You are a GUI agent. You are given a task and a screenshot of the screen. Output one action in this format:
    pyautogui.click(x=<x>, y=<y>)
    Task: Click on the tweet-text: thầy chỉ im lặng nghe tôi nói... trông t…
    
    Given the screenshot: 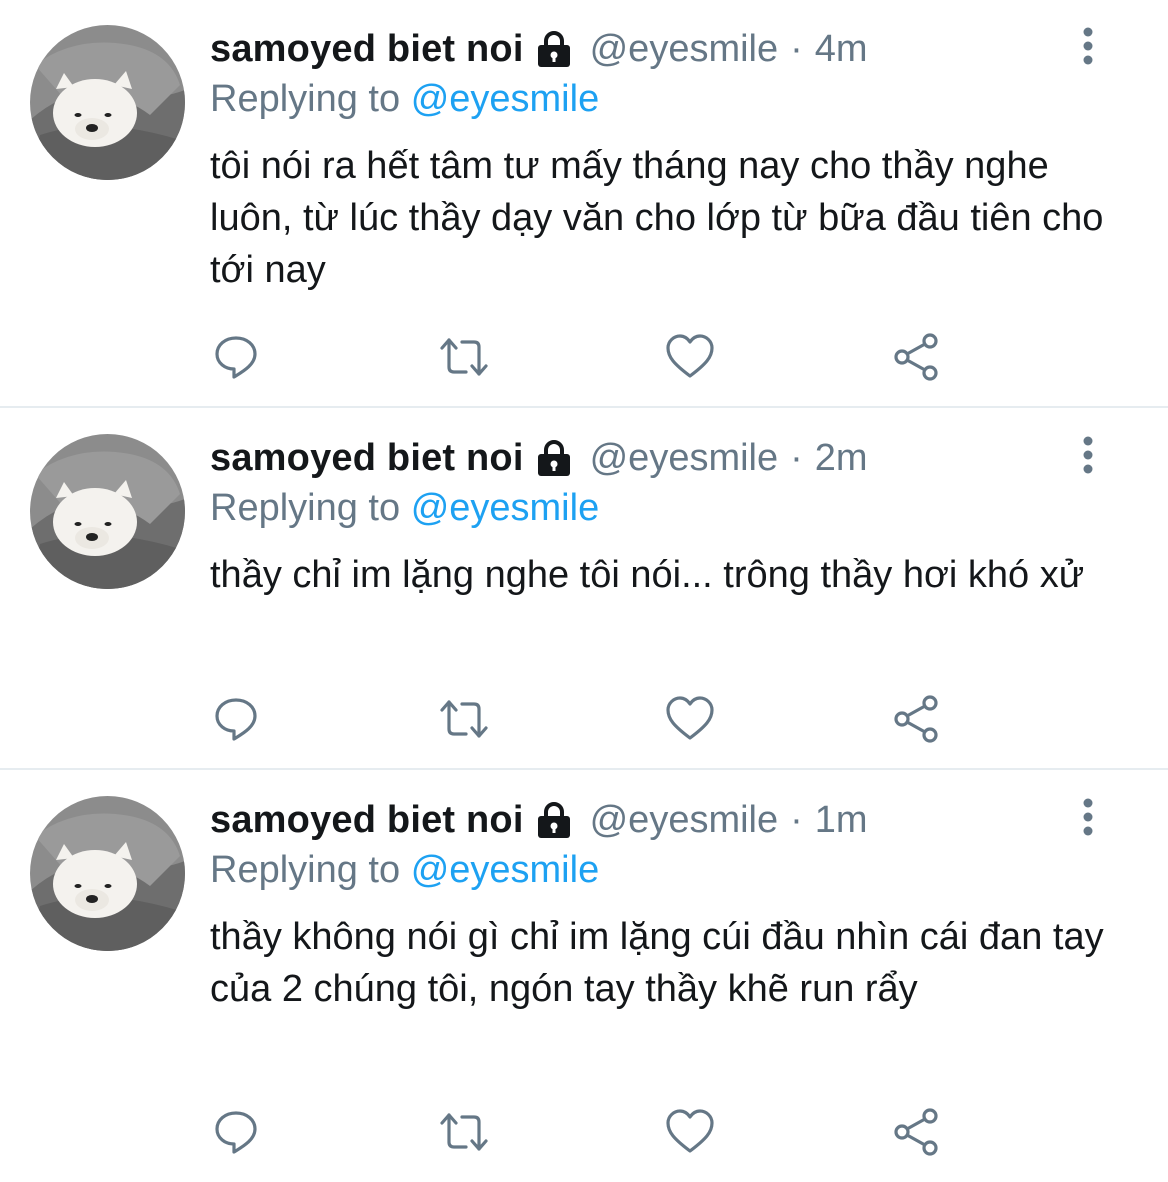 What is the action you would take?
    pyautogui.click(x=647, y=575)
    